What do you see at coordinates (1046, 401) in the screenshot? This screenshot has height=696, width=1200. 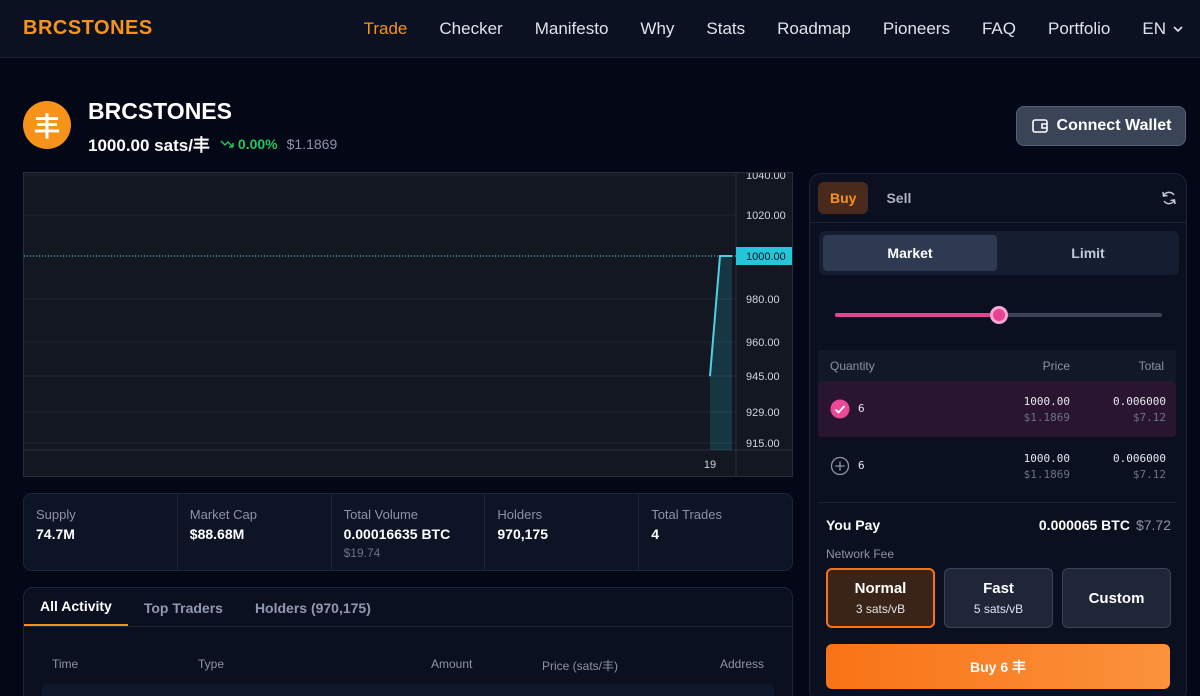 I see `listing-price-sats: 1000.00` at bounding box center [1046, 401].